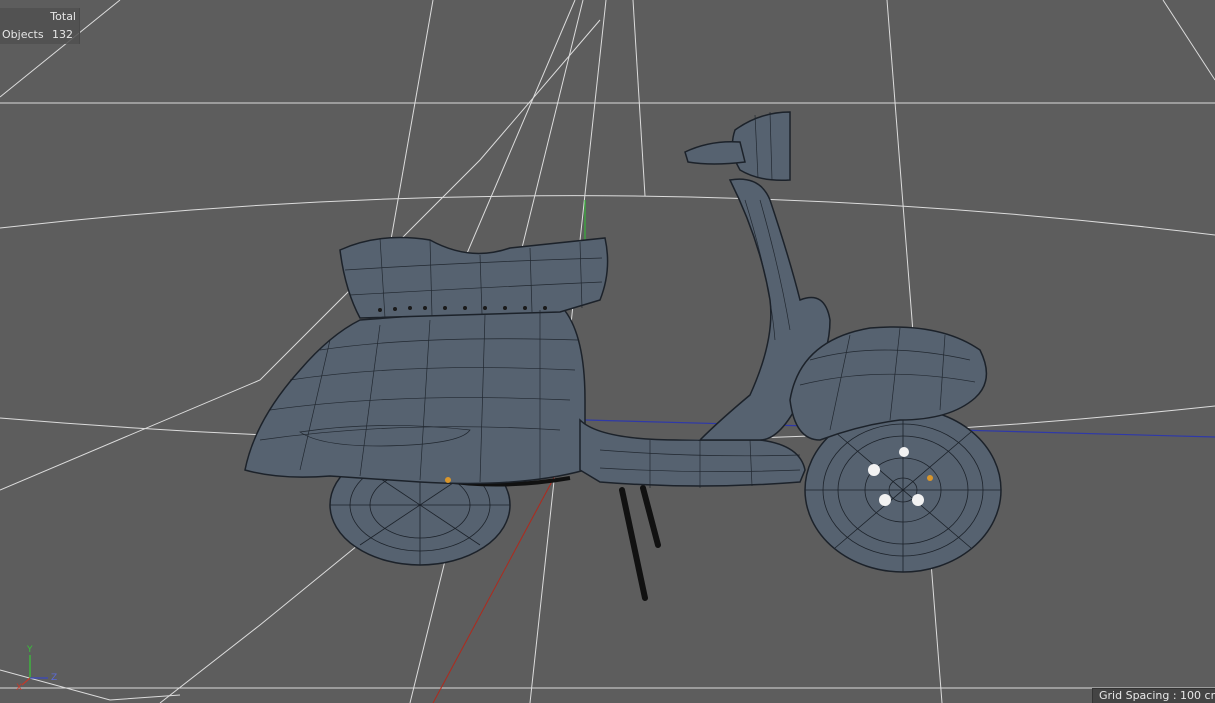  I want to click on grid-spacing-readout: Grid Spacing : 100 cm, so click(1153, 695).